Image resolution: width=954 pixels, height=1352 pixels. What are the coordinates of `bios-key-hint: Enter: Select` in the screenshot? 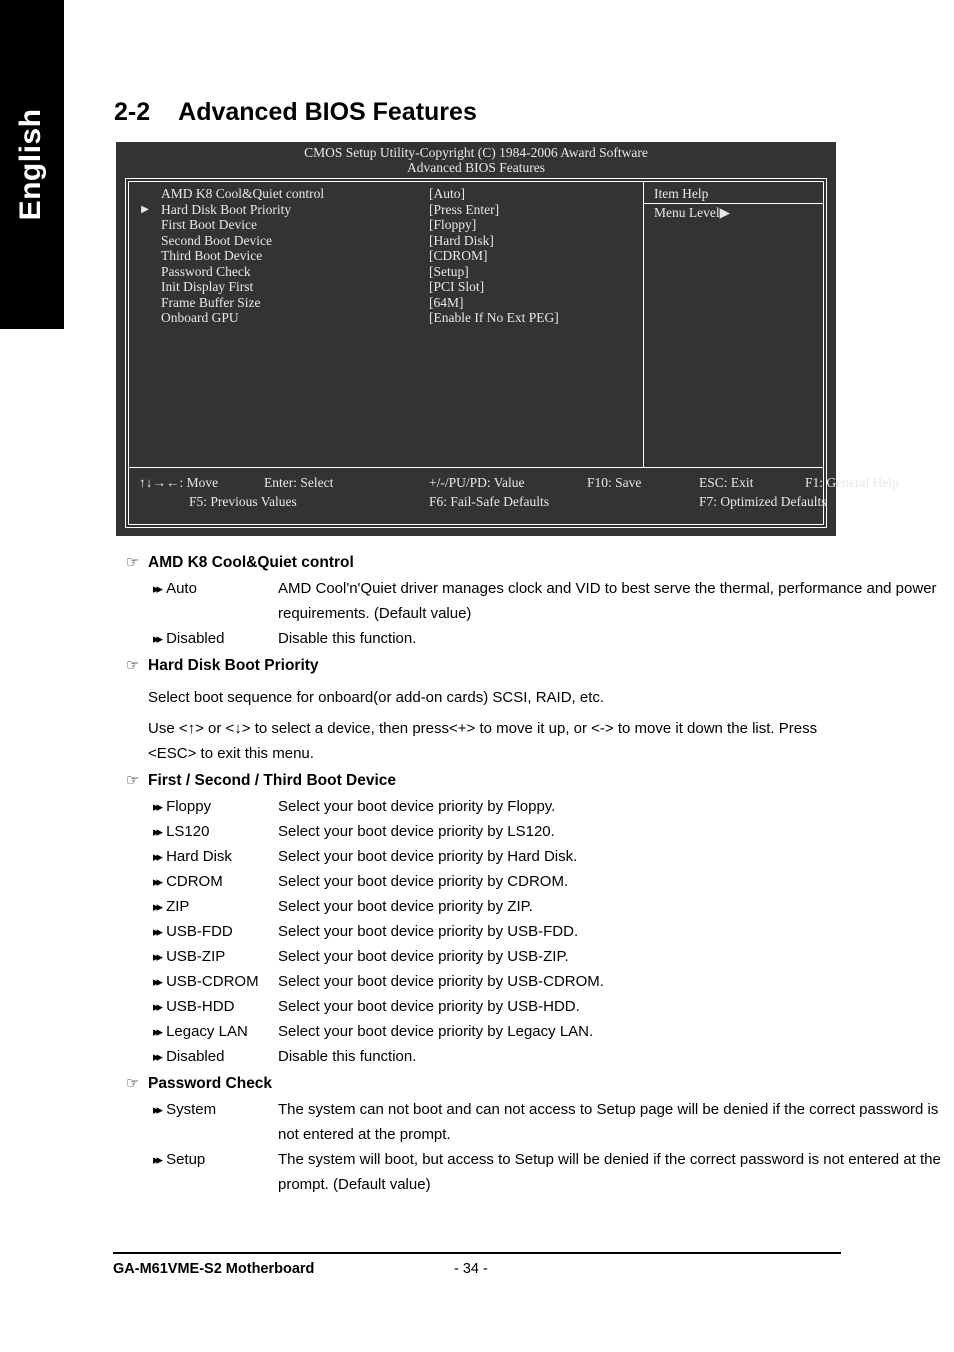 It's located at (299, 482).